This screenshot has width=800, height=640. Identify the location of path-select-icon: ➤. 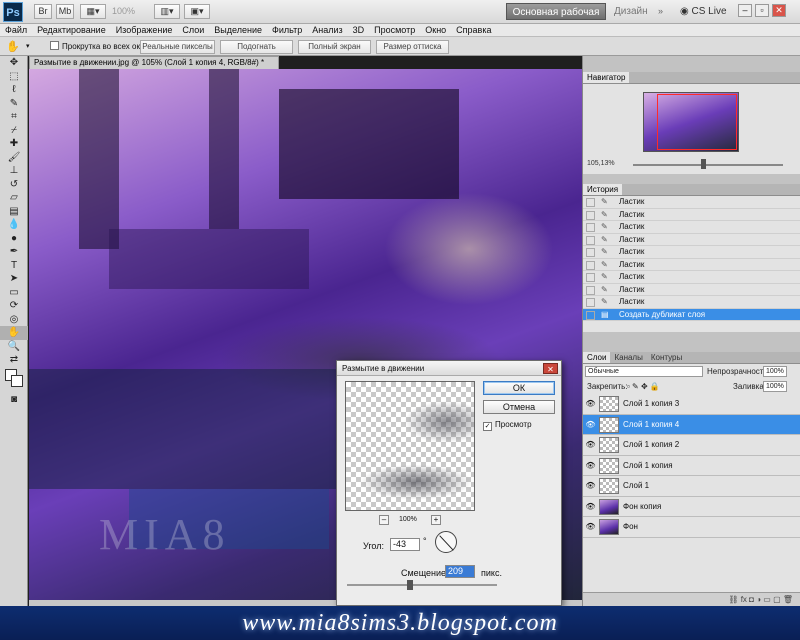
(14, 279).